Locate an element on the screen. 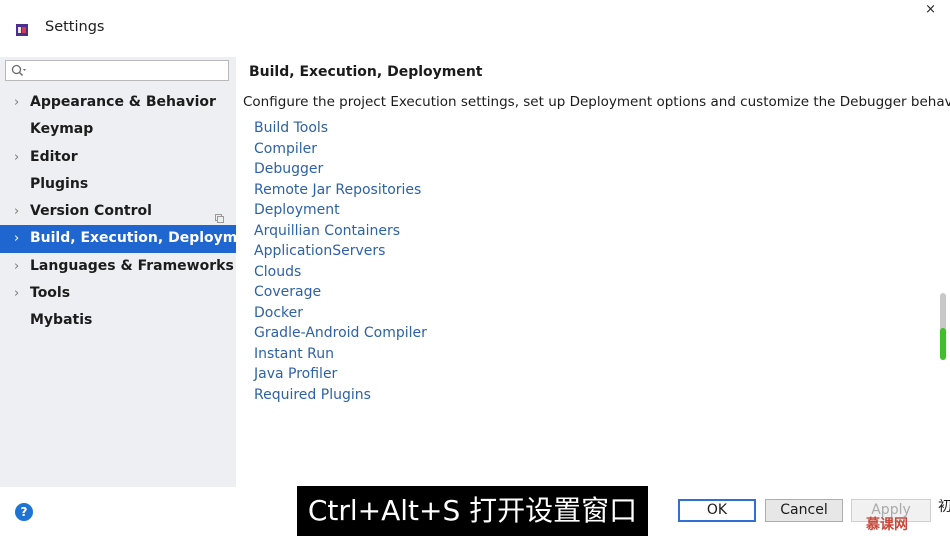 The height and width of the screenshot is (537, 950). link-deployment: Deployment is located at coordinates (340, 210).